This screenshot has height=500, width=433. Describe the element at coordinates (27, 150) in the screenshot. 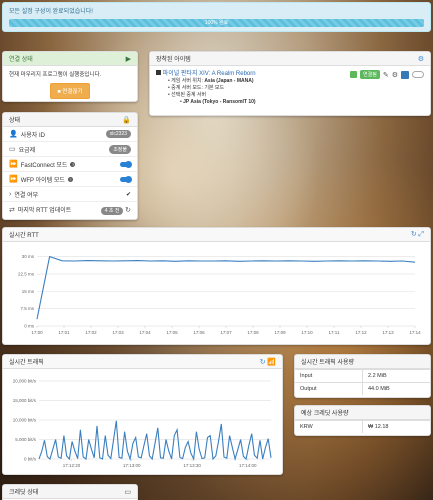

I see `plan-label: 요금제` at that location.